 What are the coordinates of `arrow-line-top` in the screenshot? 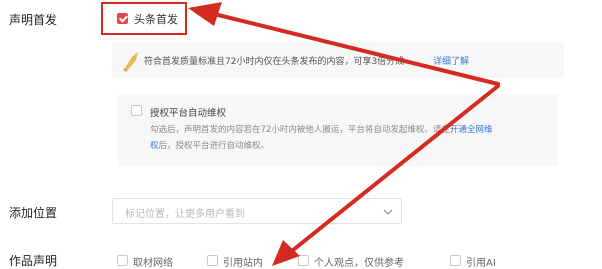 It's located at (352, 48).